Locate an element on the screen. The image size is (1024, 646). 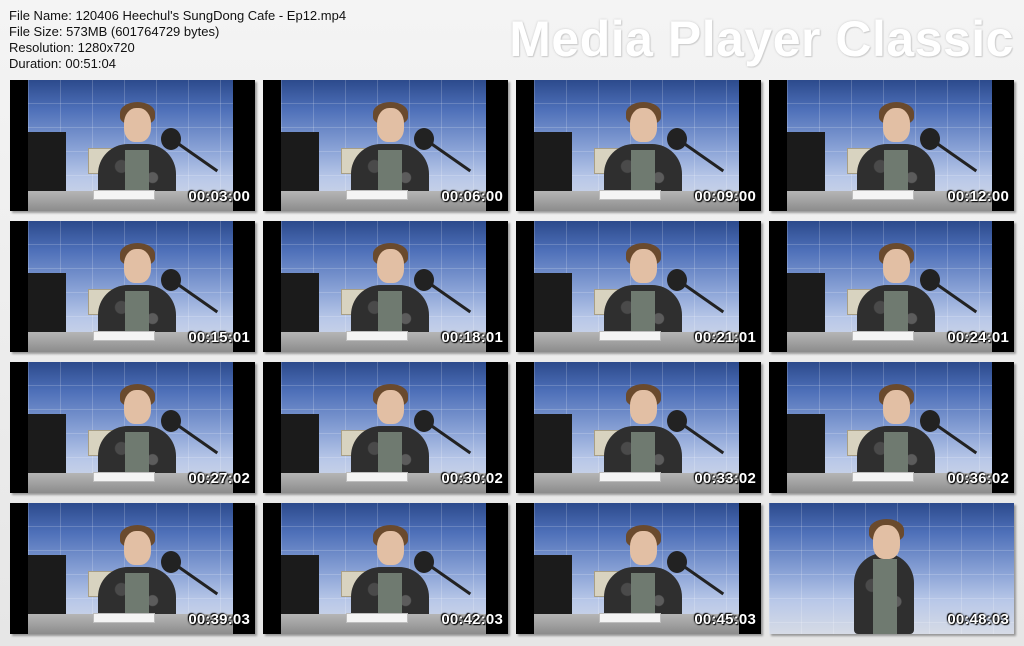
video-thumbnail: 00:48:03 is located at coordinates (891, 568).